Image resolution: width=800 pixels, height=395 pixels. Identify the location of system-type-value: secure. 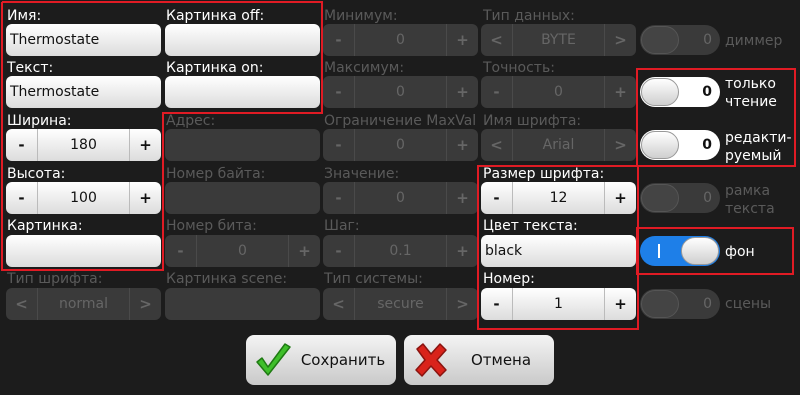
(400, 304).